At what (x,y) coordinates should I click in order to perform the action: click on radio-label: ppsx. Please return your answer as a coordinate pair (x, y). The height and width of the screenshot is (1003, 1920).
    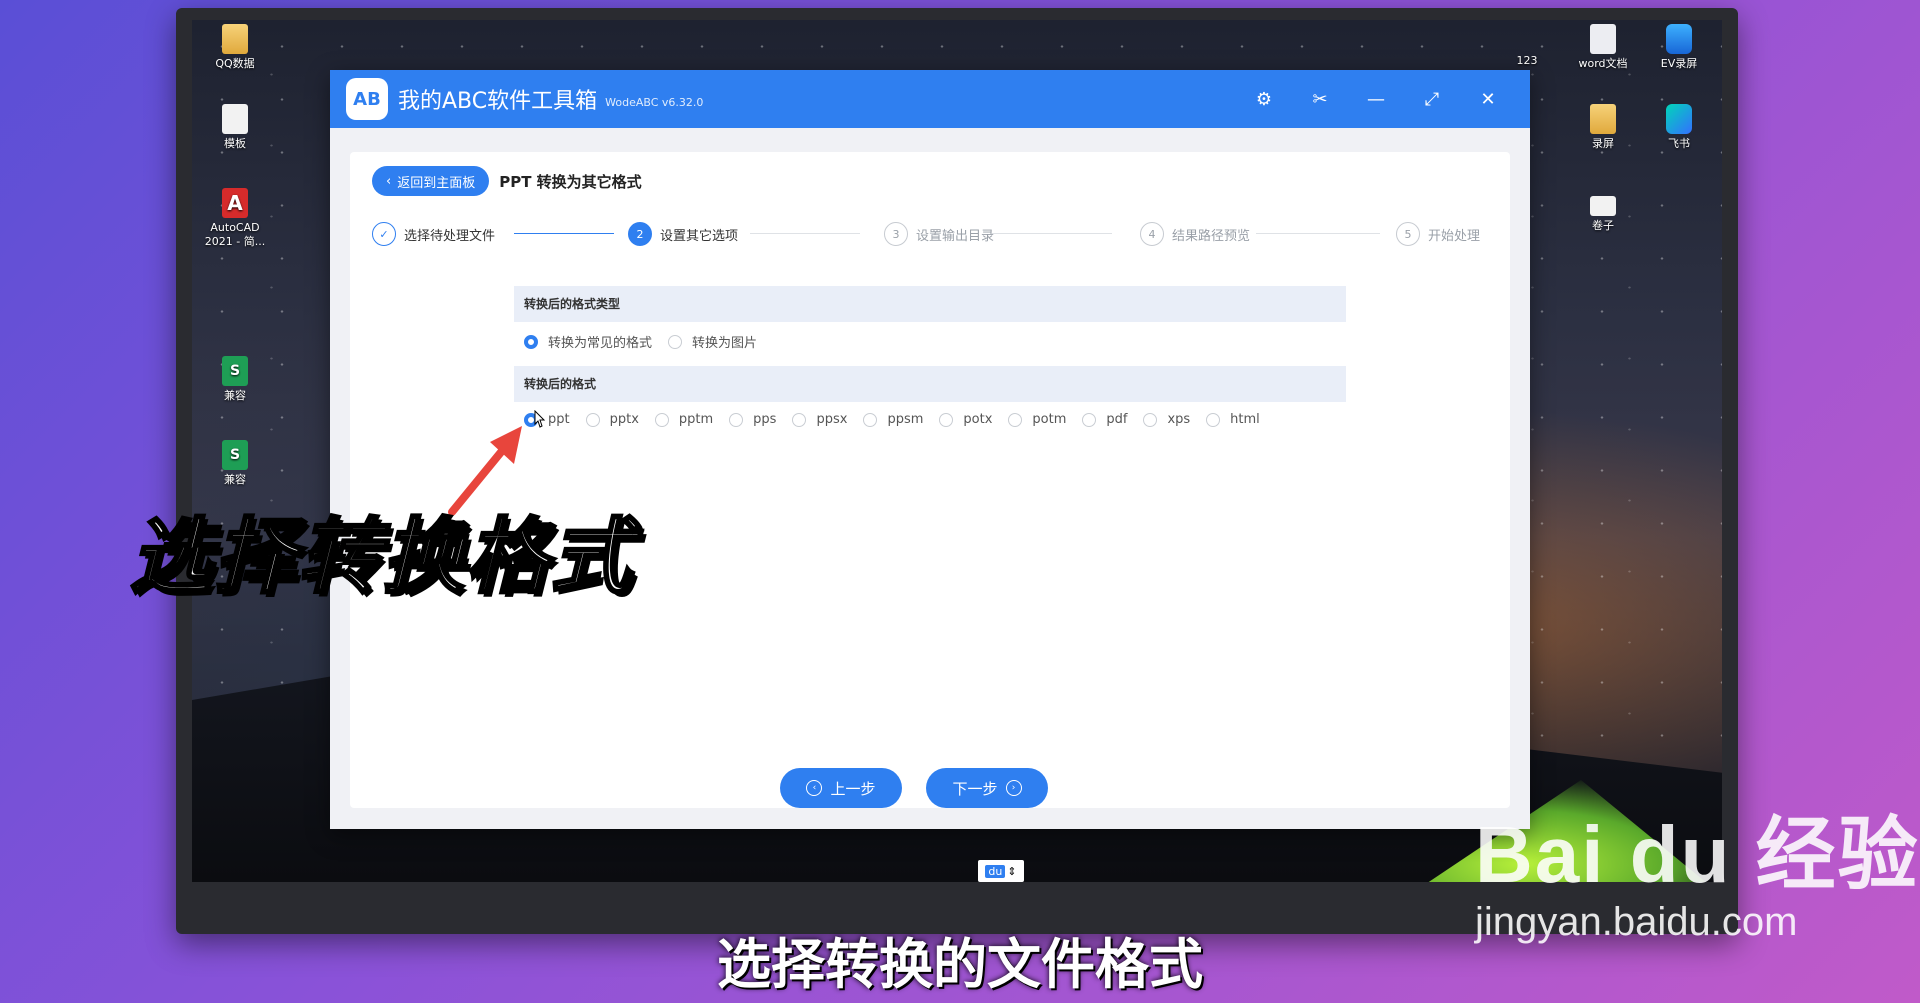
    Looking at the image, I should click on (832, 419).